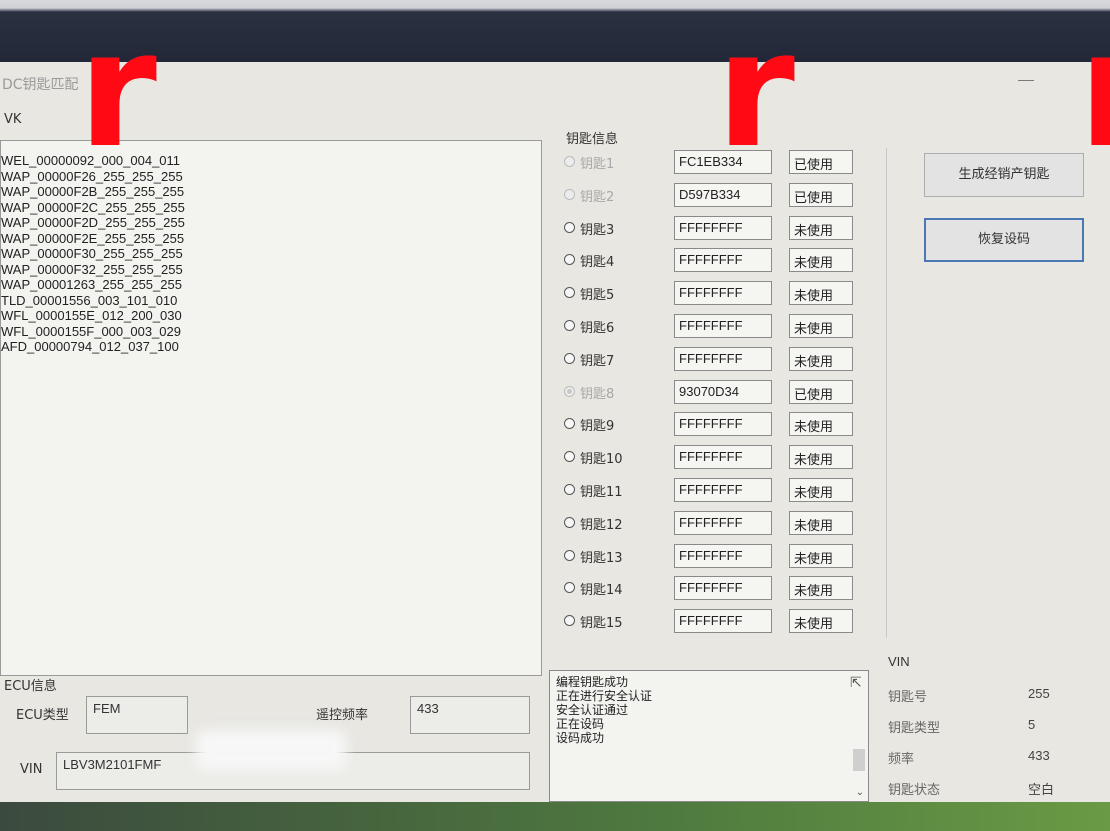 The width and height of the screenshot is (1110, 831). What do you see at coordinates (580, 724) in the screenshot?
I see `log-line: 正在设码` at bounding box center [580, 724].